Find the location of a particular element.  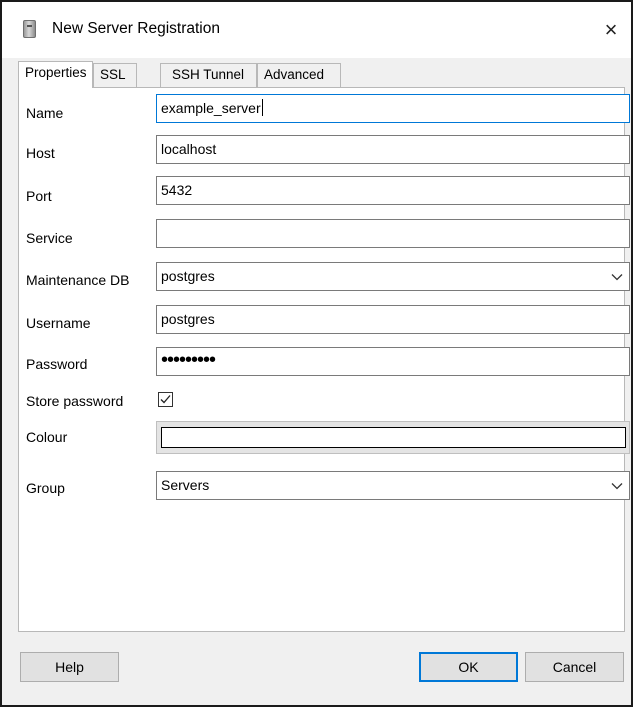

password-label: Password is located at coordinates (57, 364).